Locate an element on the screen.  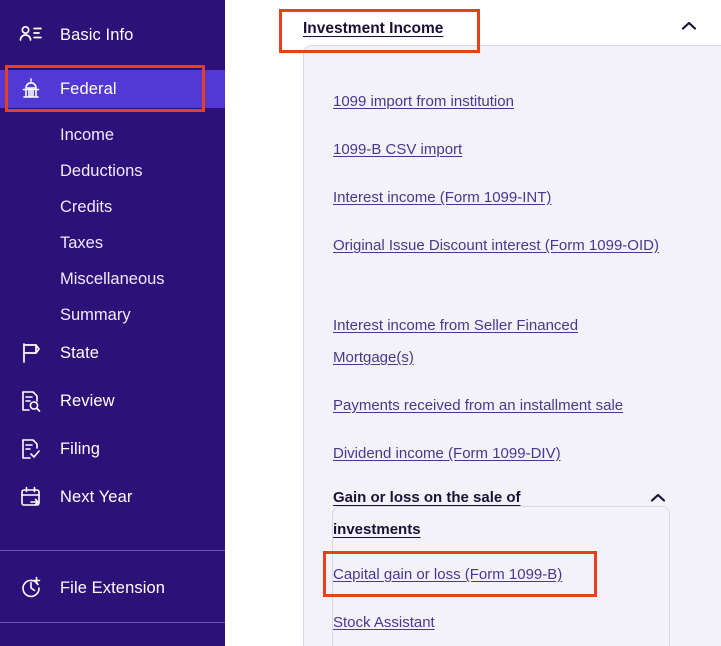
investment-income-title: Investment Income is located at coordinates (373, 29).